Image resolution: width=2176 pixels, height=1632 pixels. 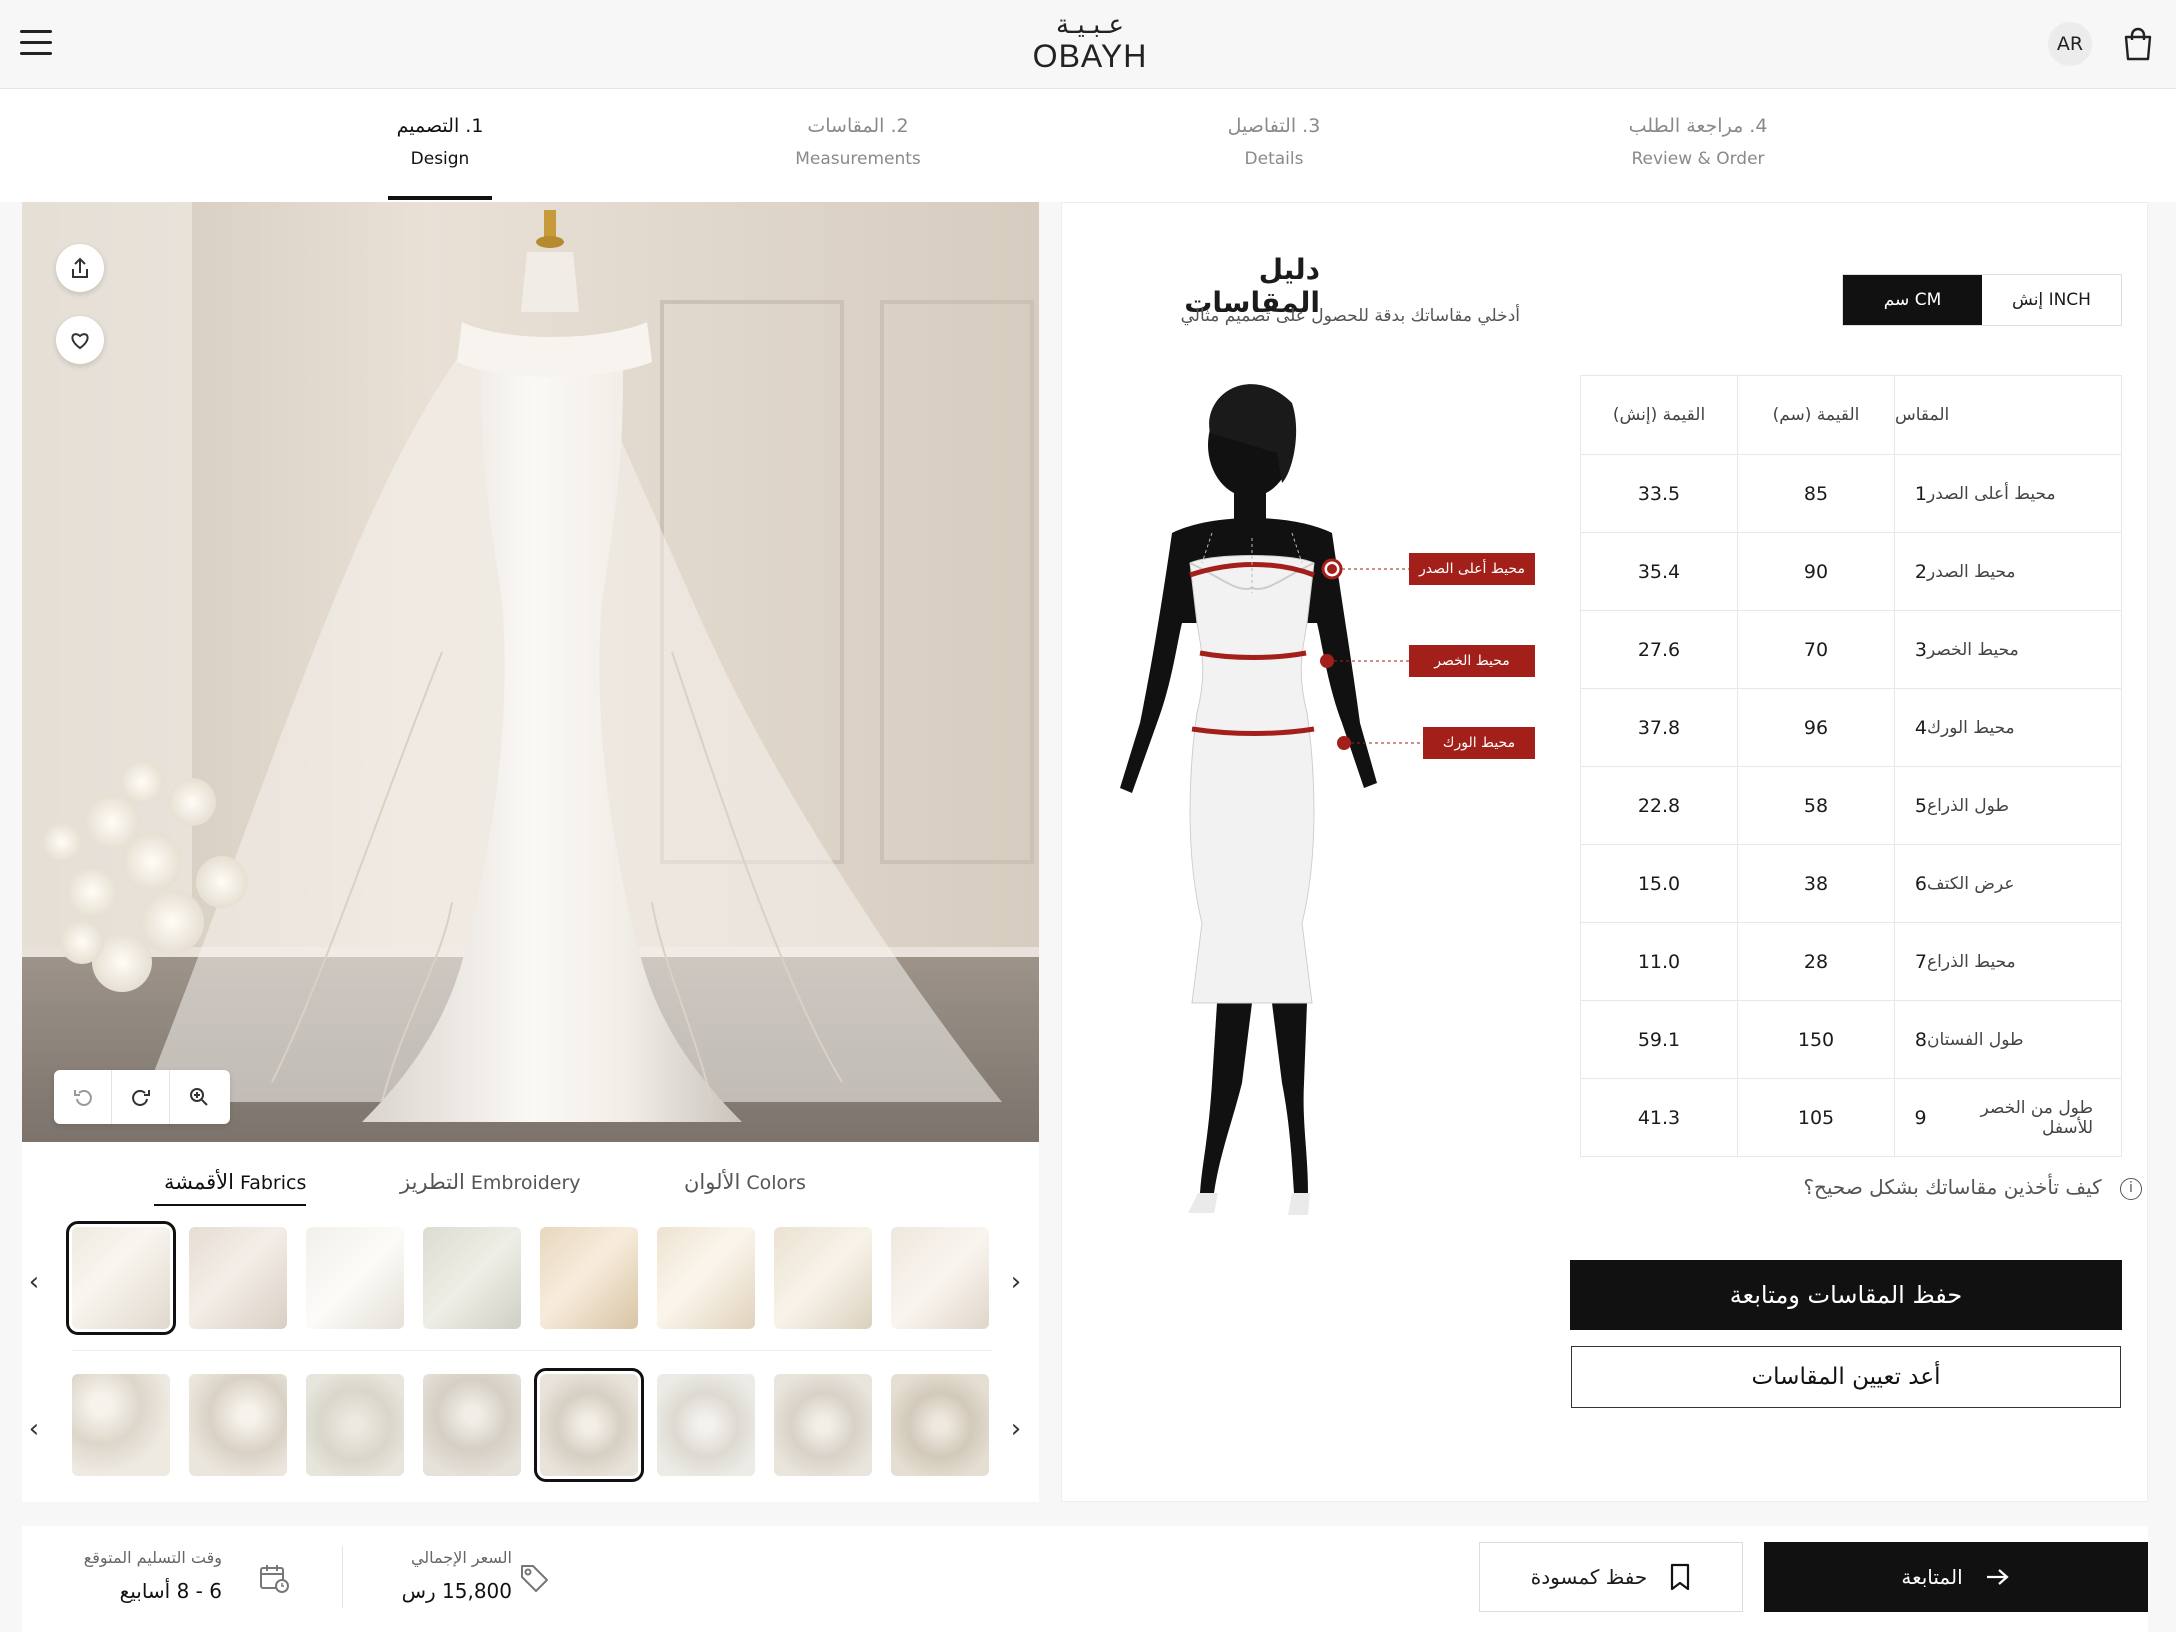 What do you see at coordinates (530, 1279) in the screenshot?
I see `fabric-swatch-row: ‹ ›` at bounding box center [530, 1279].